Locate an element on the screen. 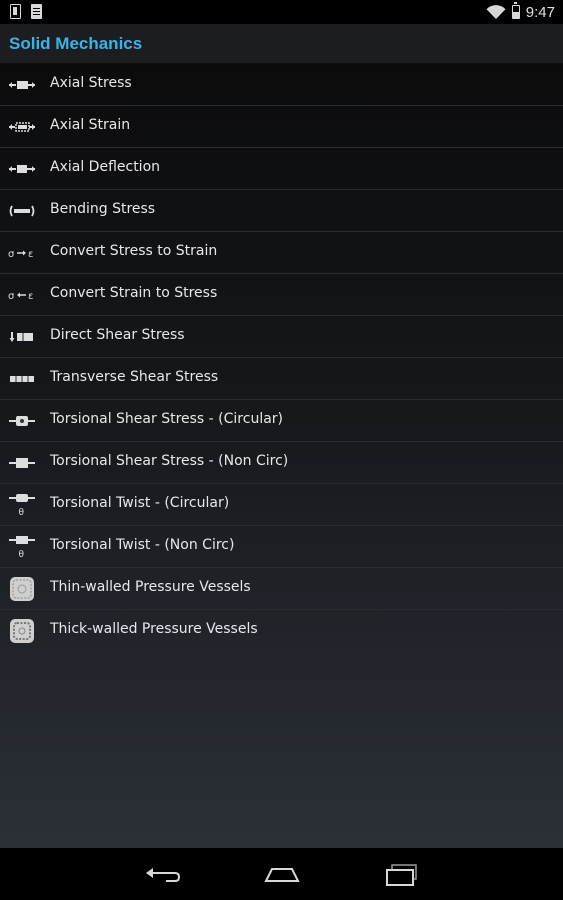  thick-vessel-icon is located at coordinates (22, 631).